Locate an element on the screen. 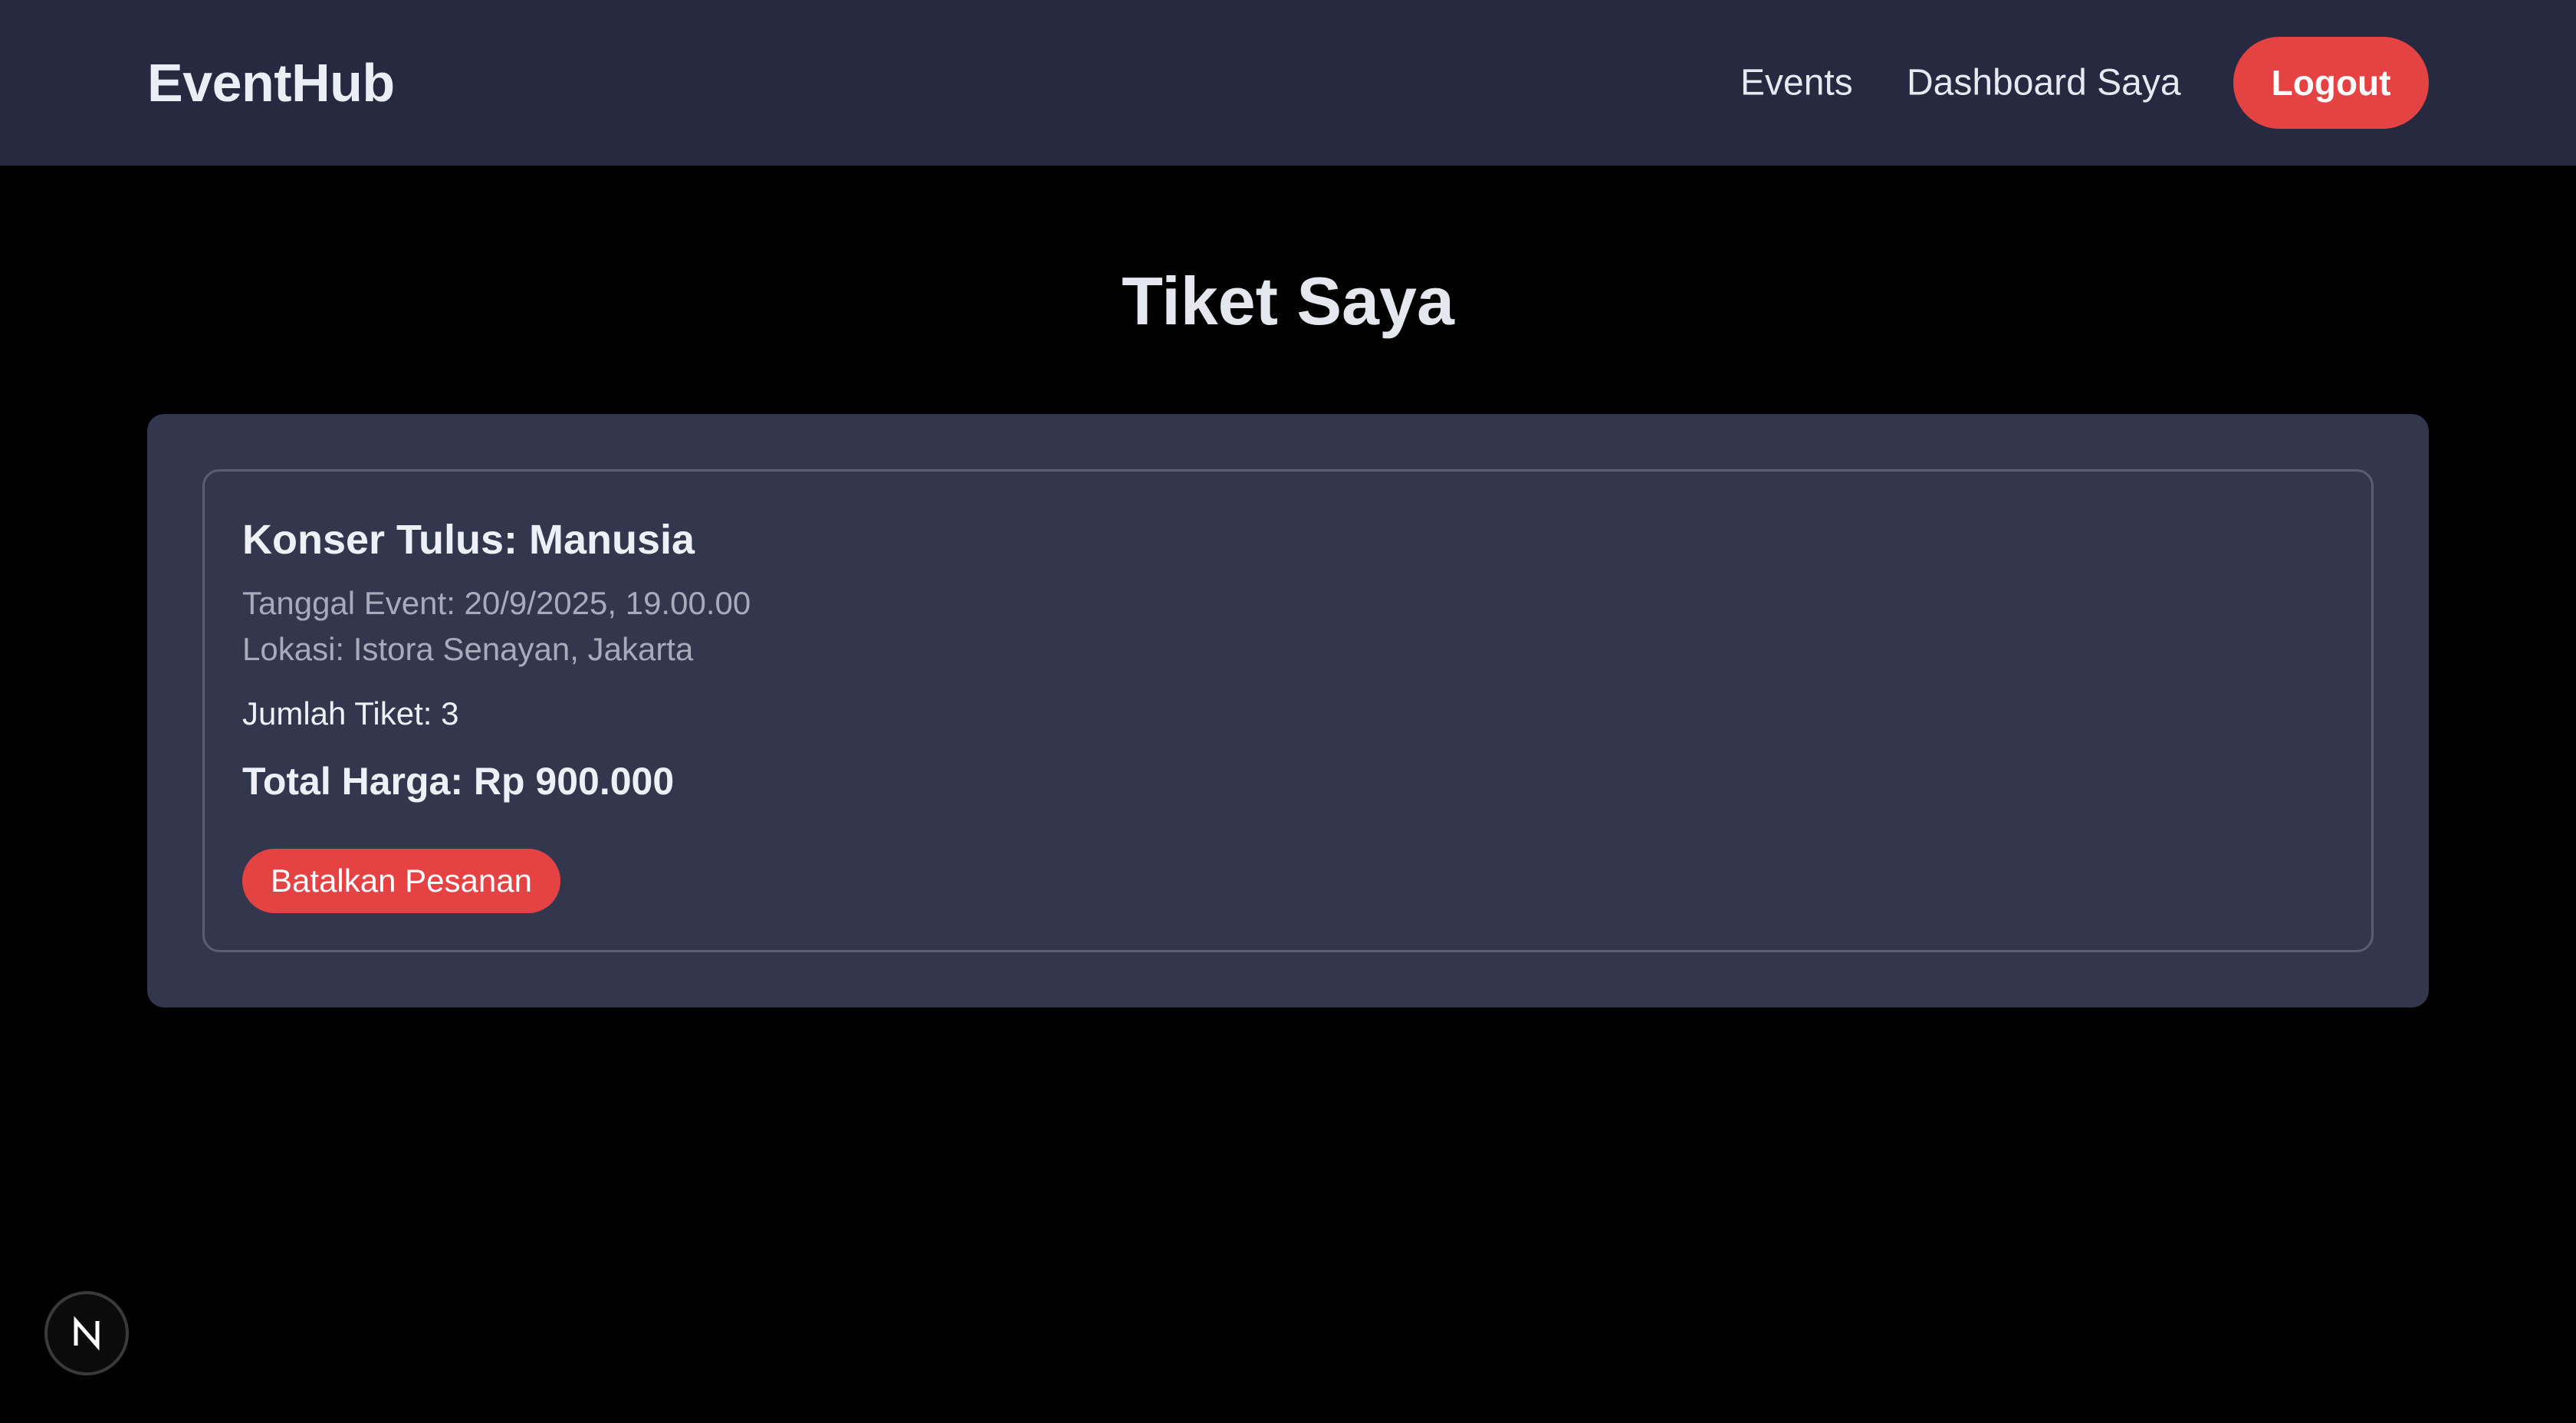 The image size is (2576, 1423). nextjs-dev-indicator-button is located at coordinates (86, 1333).